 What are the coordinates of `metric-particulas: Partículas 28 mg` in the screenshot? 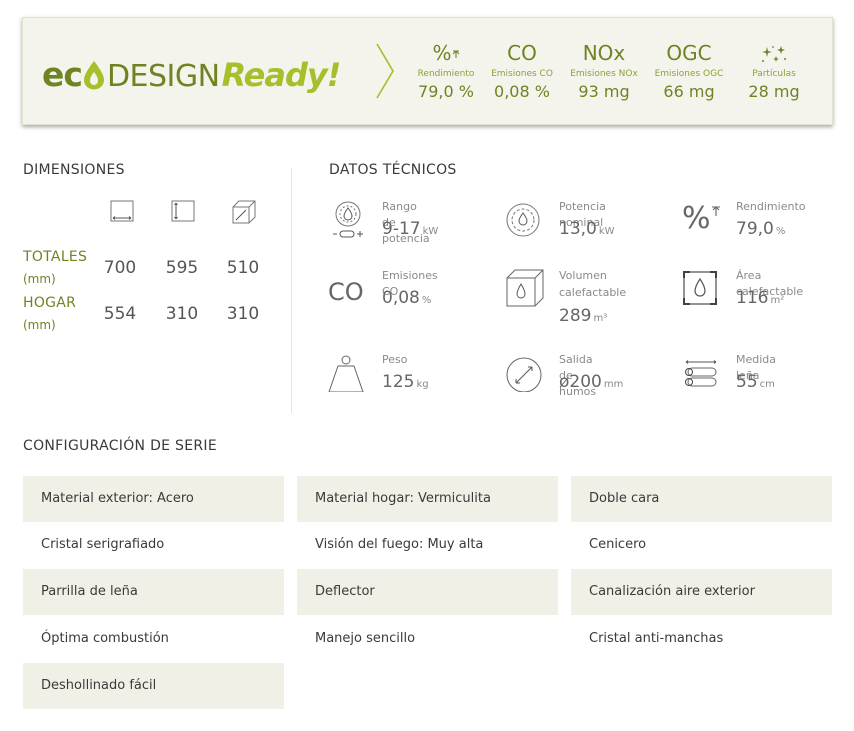 It's located at (774, 70).